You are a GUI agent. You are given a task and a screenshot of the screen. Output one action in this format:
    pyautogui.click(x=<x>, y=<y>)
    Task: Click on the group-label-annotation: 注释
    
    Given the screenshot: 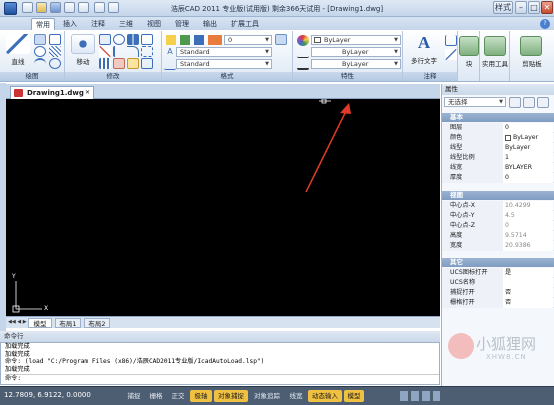 What is the action you would take?
    pyautogui.click(x=430, y=76)
    